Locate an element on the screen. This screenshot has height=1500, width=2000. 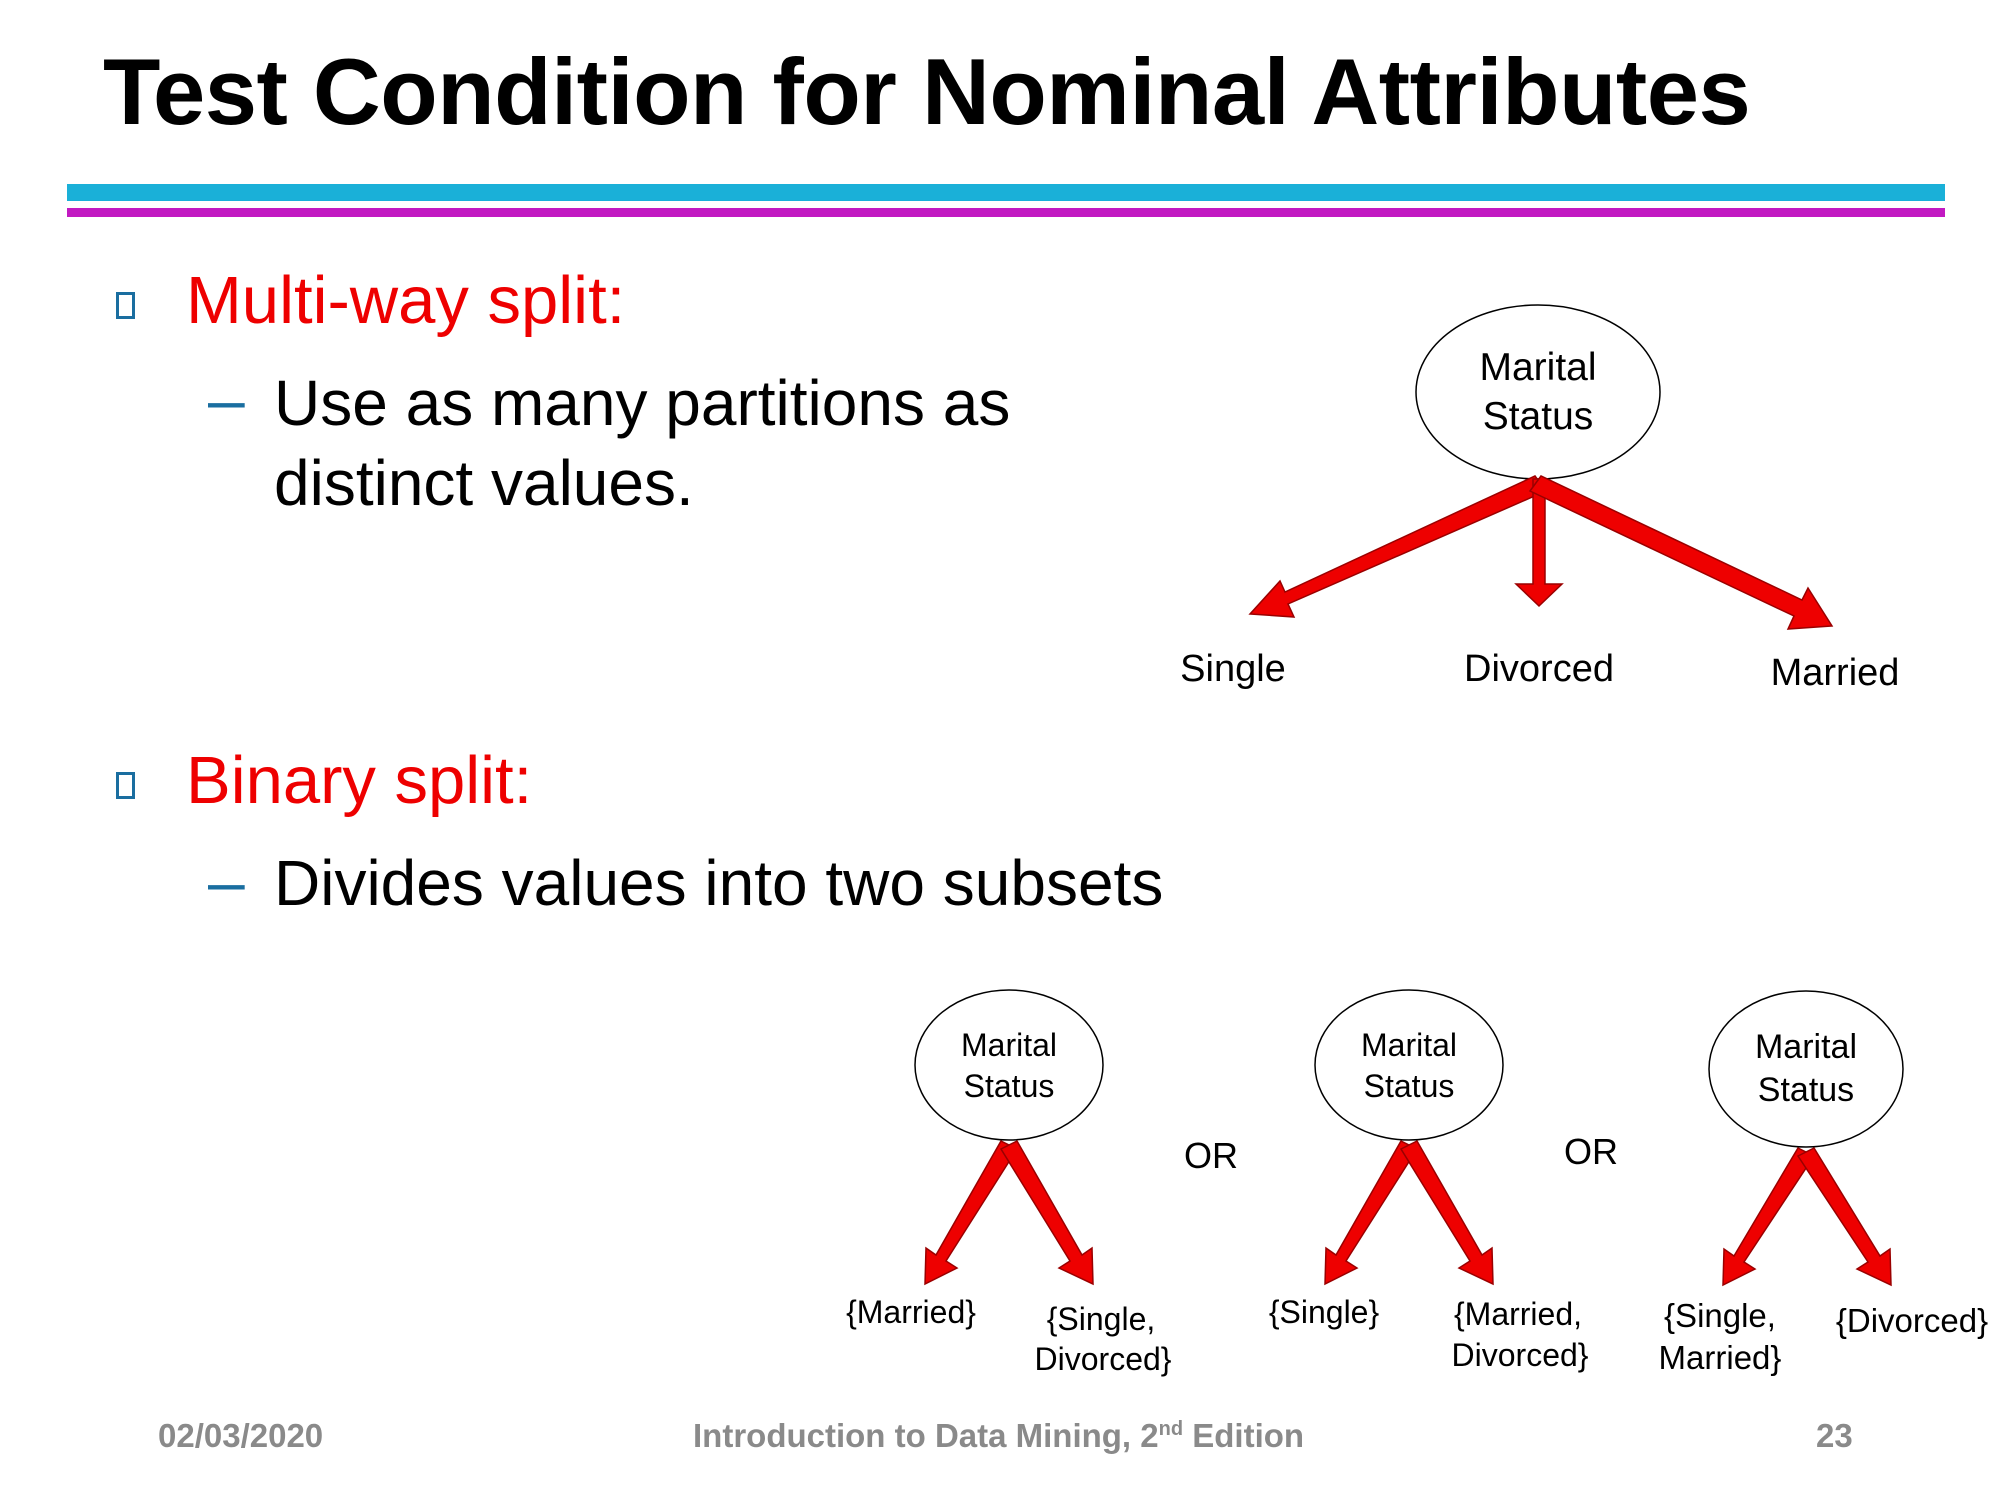
multiway-tree: Marital Status Single Divorced Married is located at coordinates (1540, 499).